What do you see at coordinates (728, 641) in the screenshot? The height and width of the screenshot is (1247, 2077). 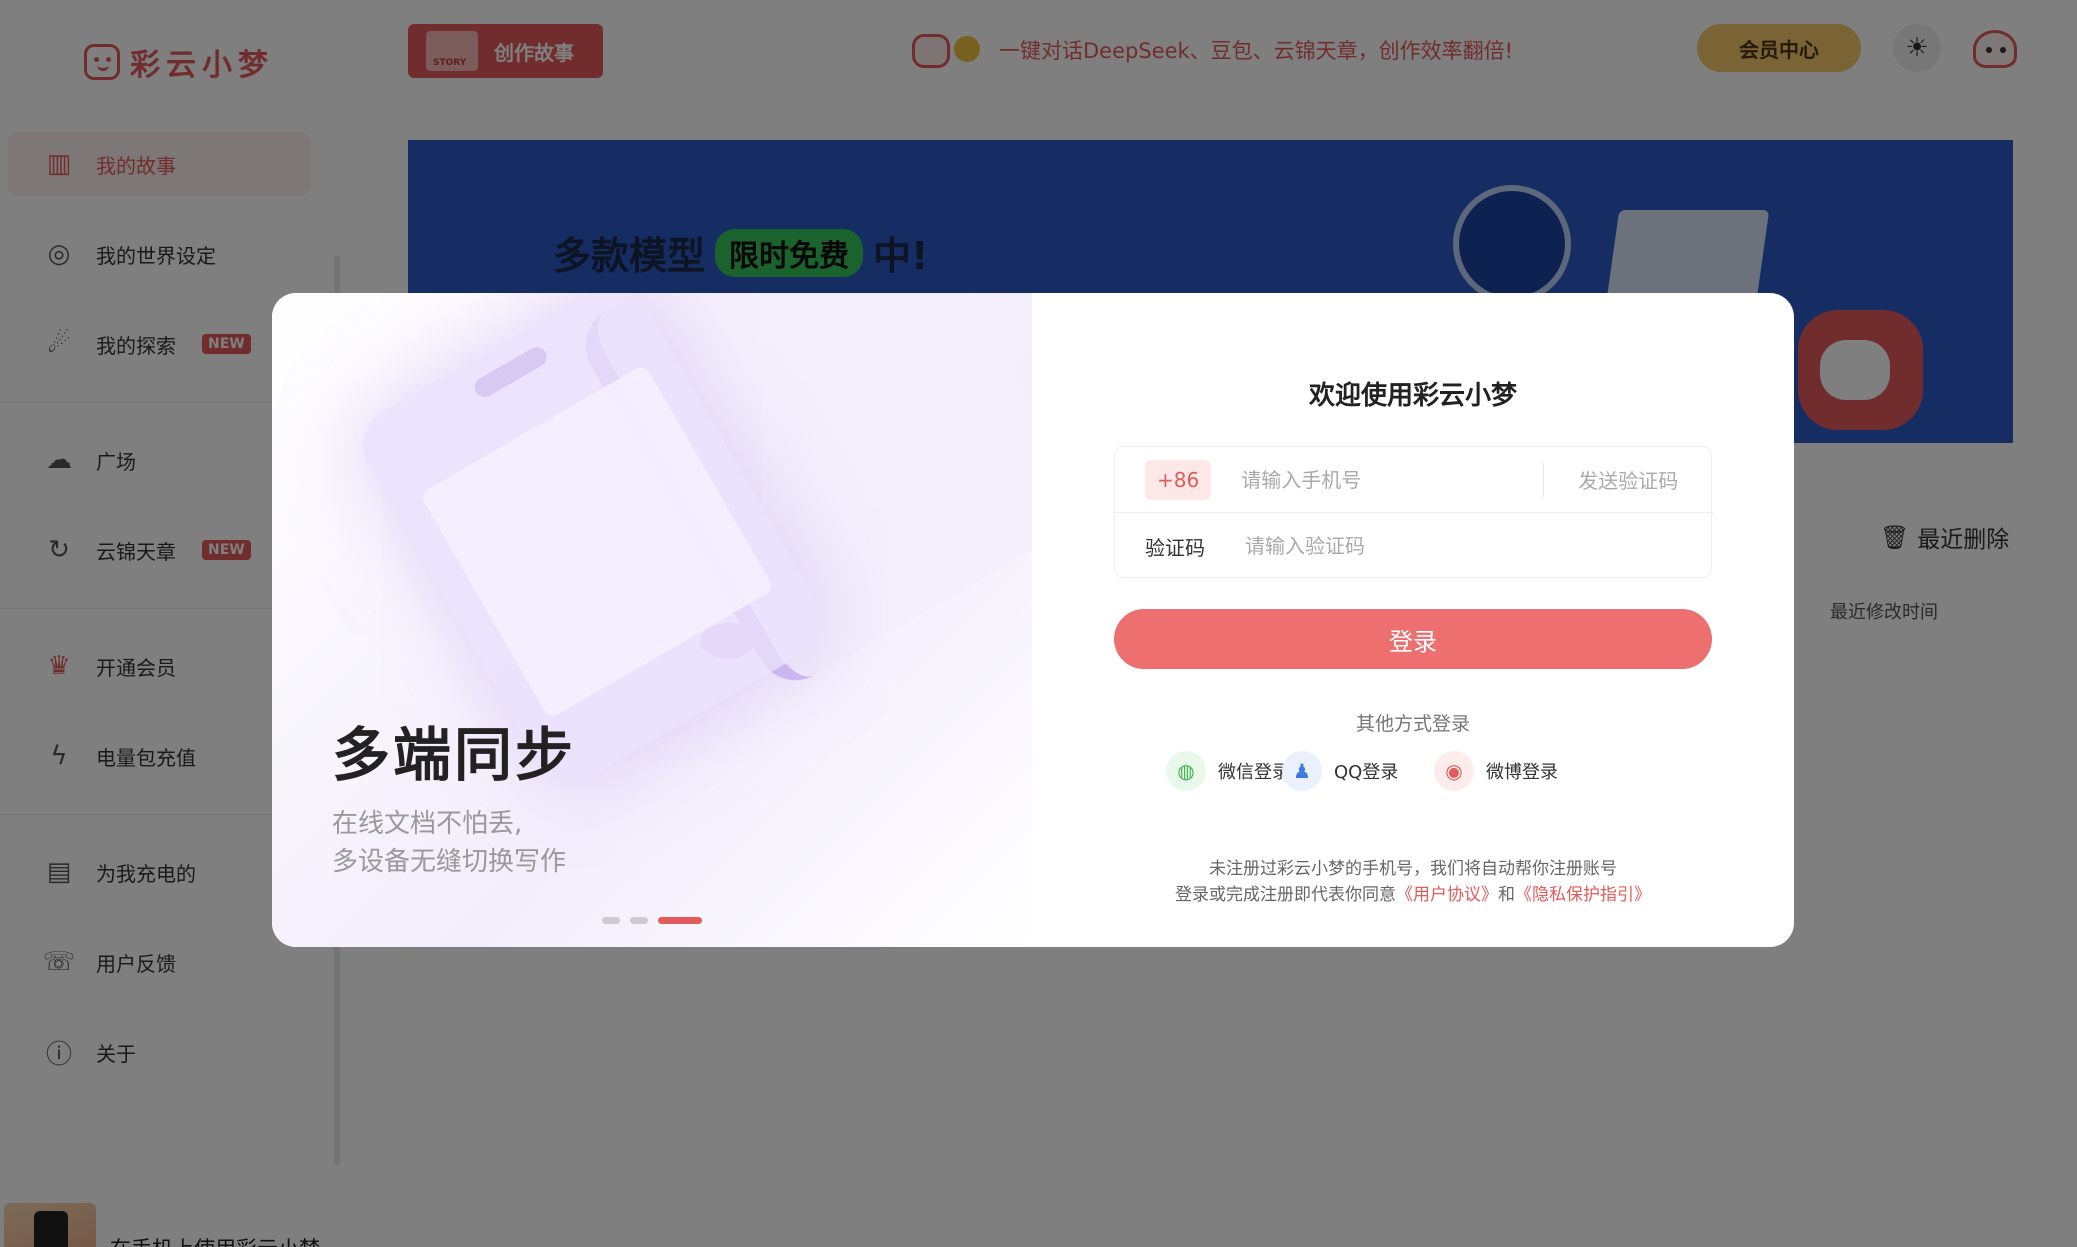 I see `phone-home-button` at bounding box center [728, 641].